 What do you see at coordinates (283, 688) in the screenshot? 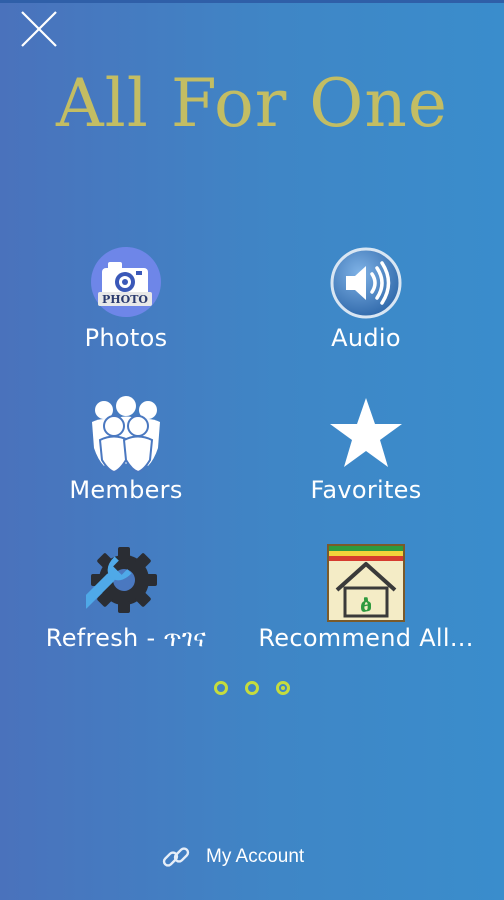
I see `page-dot-active` at bounding box center [283, 688].